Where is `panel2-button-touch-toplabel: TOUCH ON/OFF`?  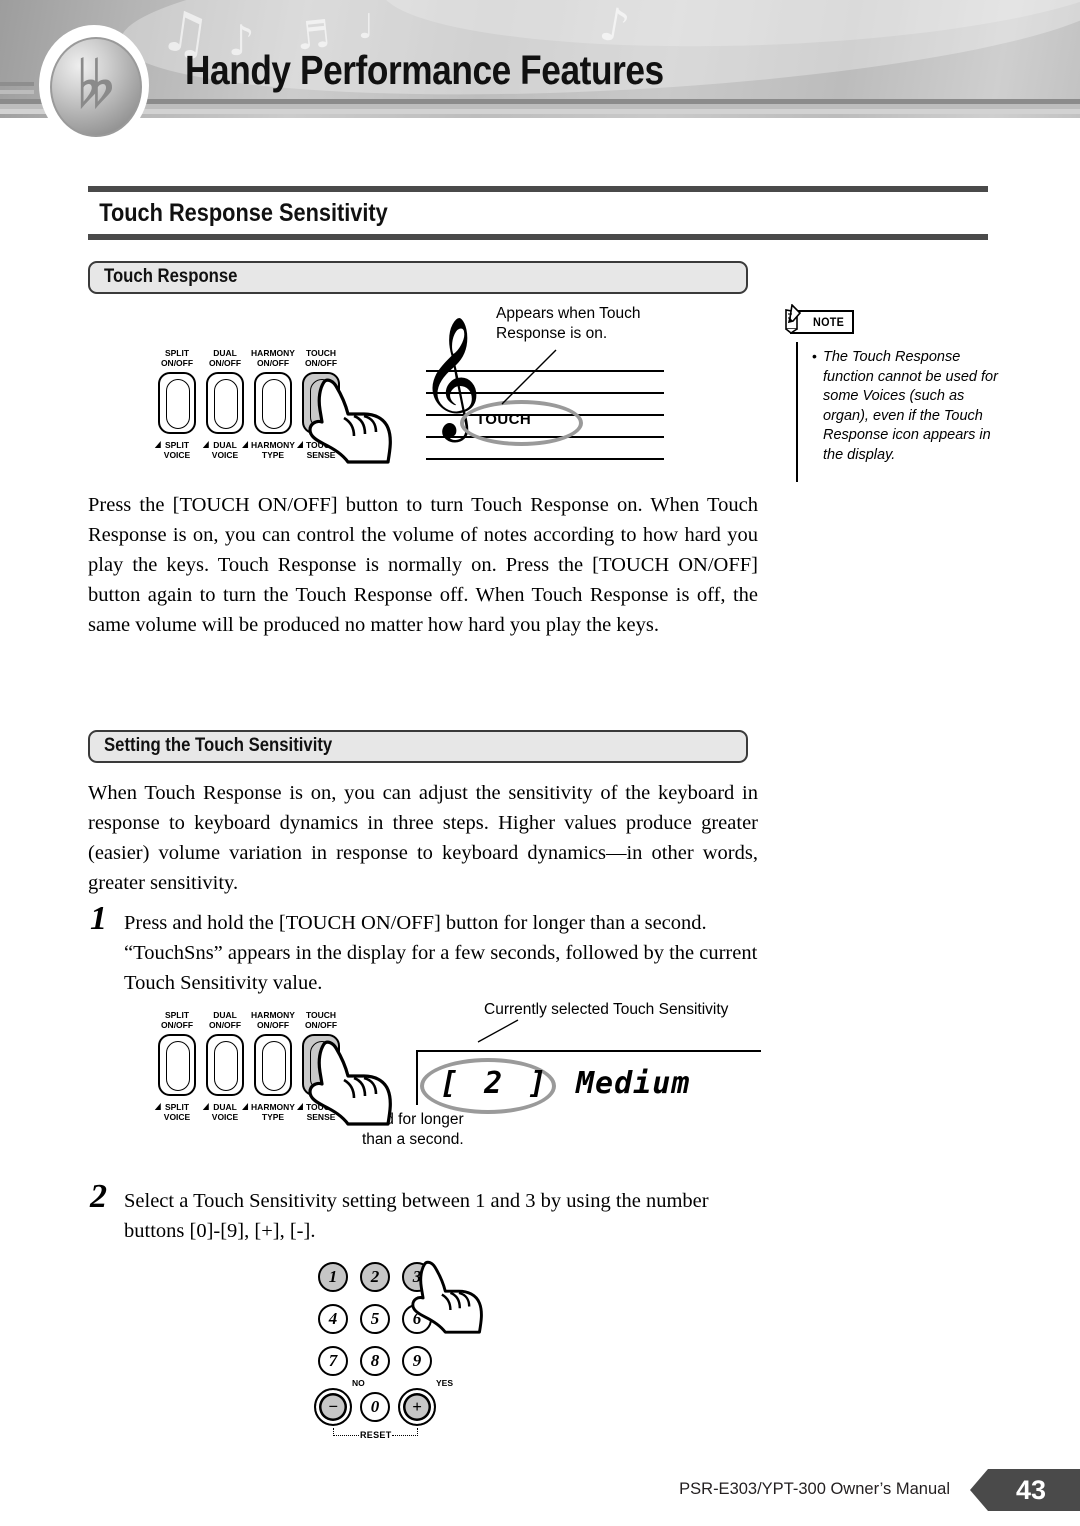 panel2-button-touch-toplabel: TOUCH ON/OFF is located at coordinates (321, 1020).